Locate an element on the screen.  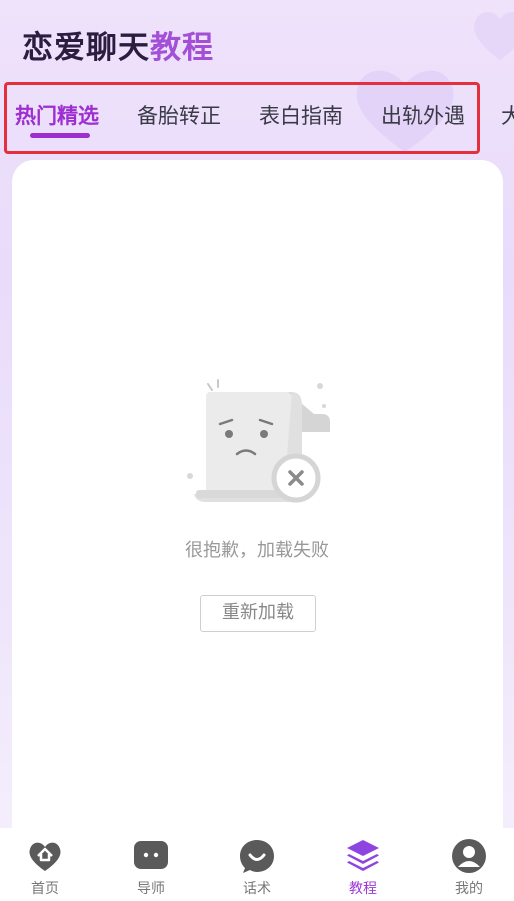
nav-label-tutorial: 教程 is located at coordinates (363, 889).